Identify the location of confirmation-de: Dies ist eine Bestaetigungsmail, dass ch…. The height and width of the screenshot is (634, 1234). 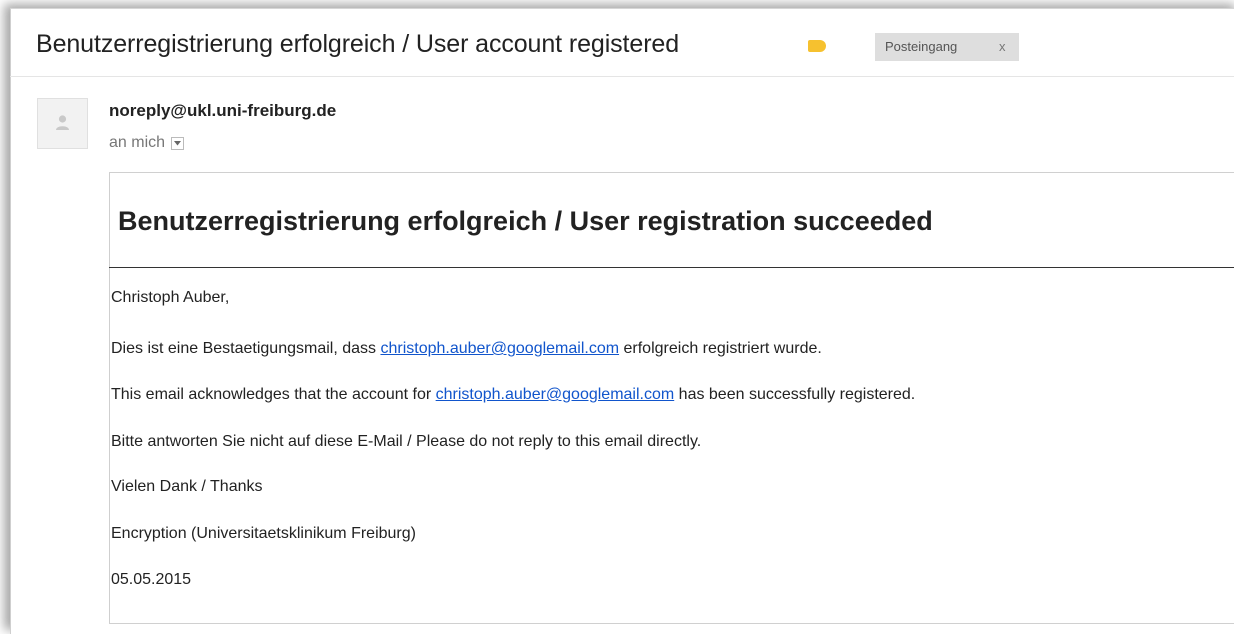
(466, 349).